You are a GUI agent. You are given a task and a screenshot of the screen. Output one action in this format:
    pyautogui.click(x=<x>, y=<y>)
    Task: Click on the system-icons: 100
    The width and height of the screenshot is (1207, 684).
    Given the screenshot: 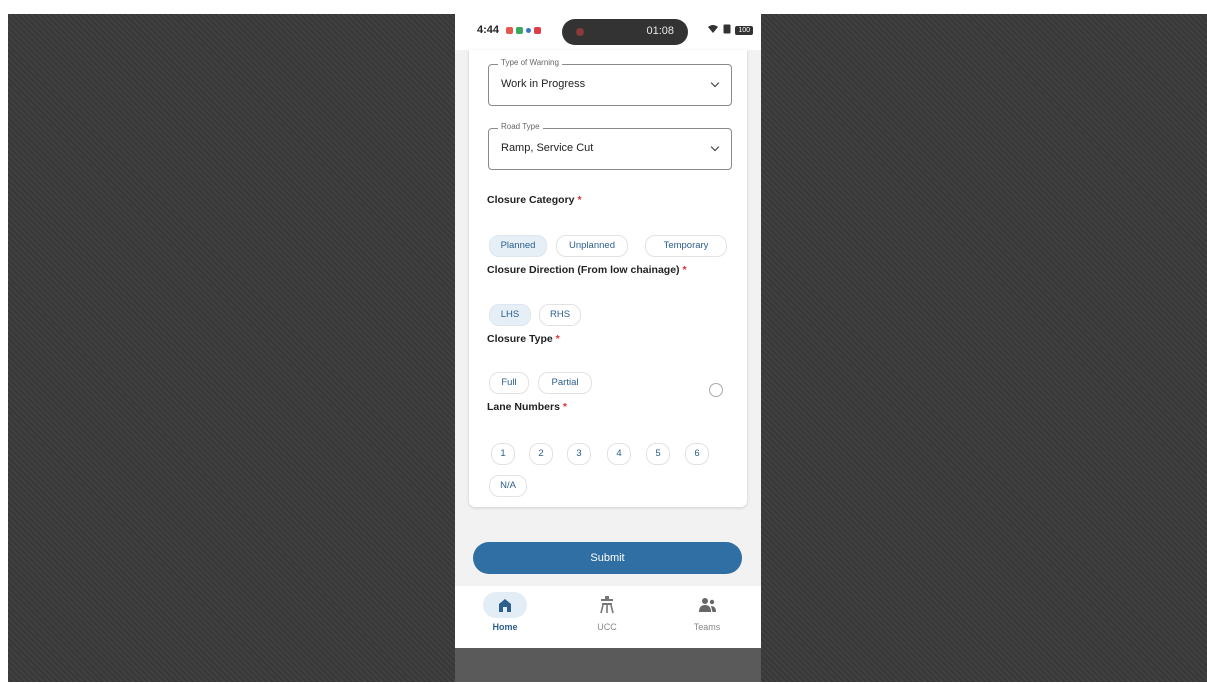 What is the action you would take?
    pyautogui.click(x=730, y=30)
    